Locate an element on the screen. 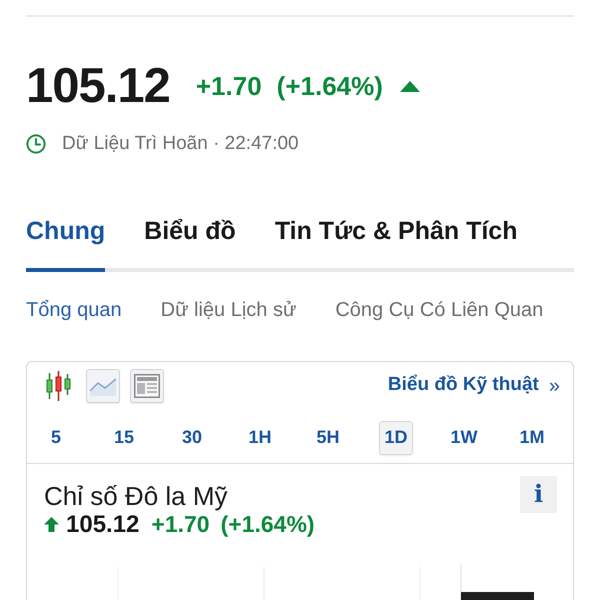  tab: Biểu đồ is located at coordinates (190, 244).